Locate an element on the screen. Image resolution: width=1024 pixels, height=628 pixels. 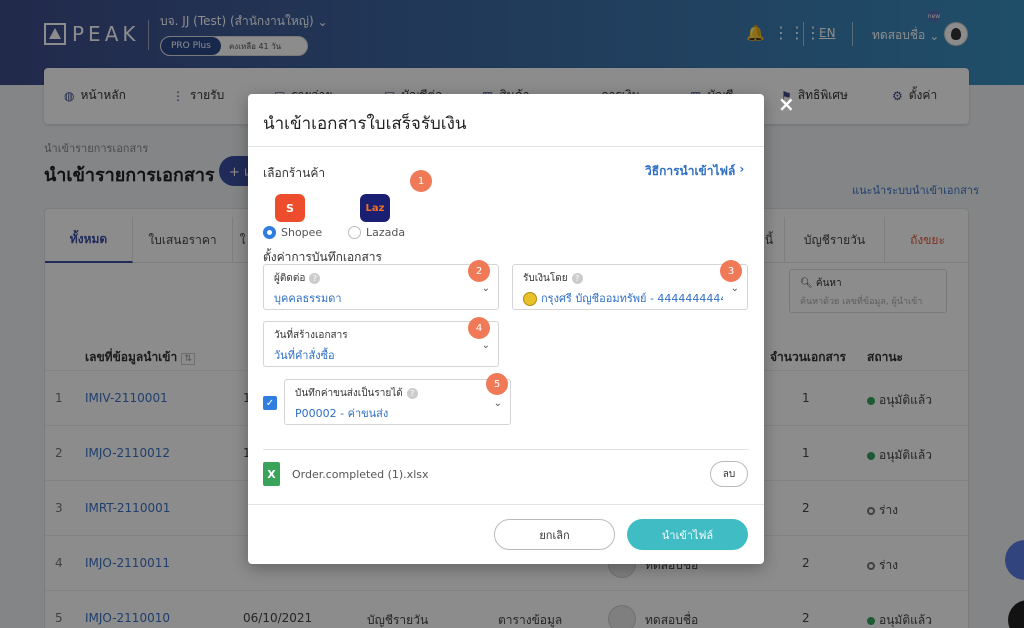
field-value: กรุงศรี บัญชีออมทรัพย์ - 4444444444 is located at coordinates (623, 298).